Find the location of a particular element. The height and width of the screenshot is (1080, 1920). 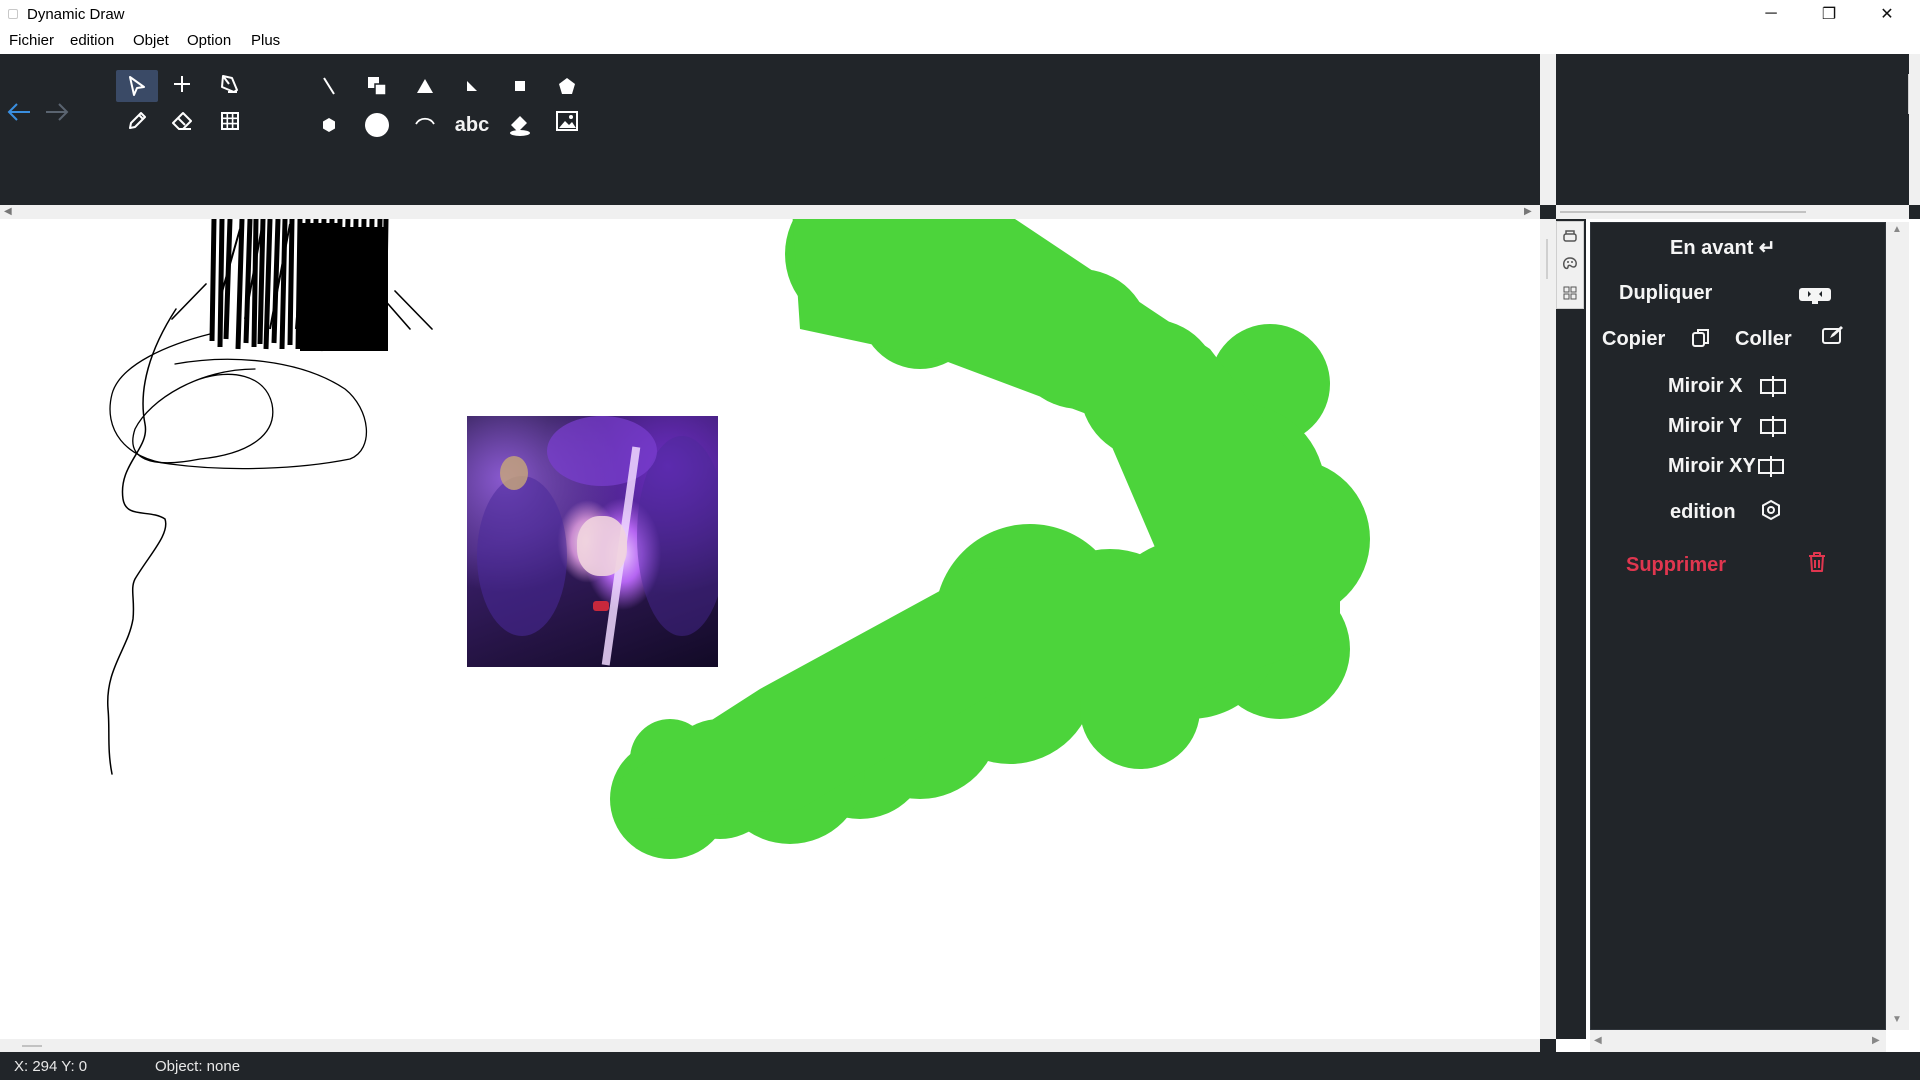

eraser-icon is located at coordinates (182, 121).